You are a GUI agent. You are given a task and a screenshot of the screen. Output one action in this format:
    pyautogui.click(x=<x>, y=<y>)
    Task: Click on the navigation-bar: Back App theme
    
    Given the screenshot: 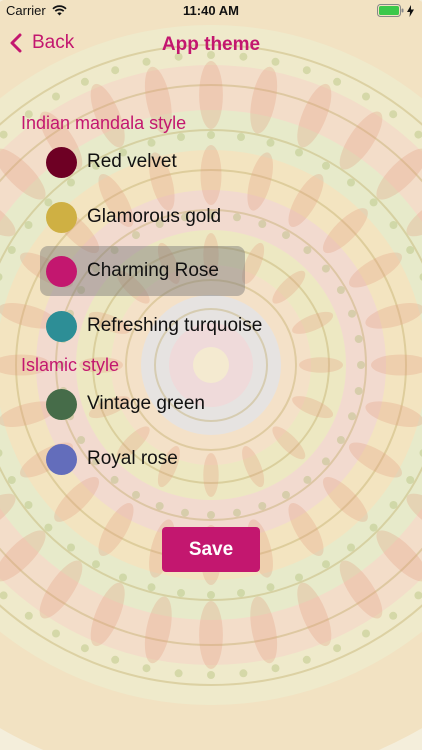 What is the action you would take?
    pyautogui.click(x=211, y=46)
    